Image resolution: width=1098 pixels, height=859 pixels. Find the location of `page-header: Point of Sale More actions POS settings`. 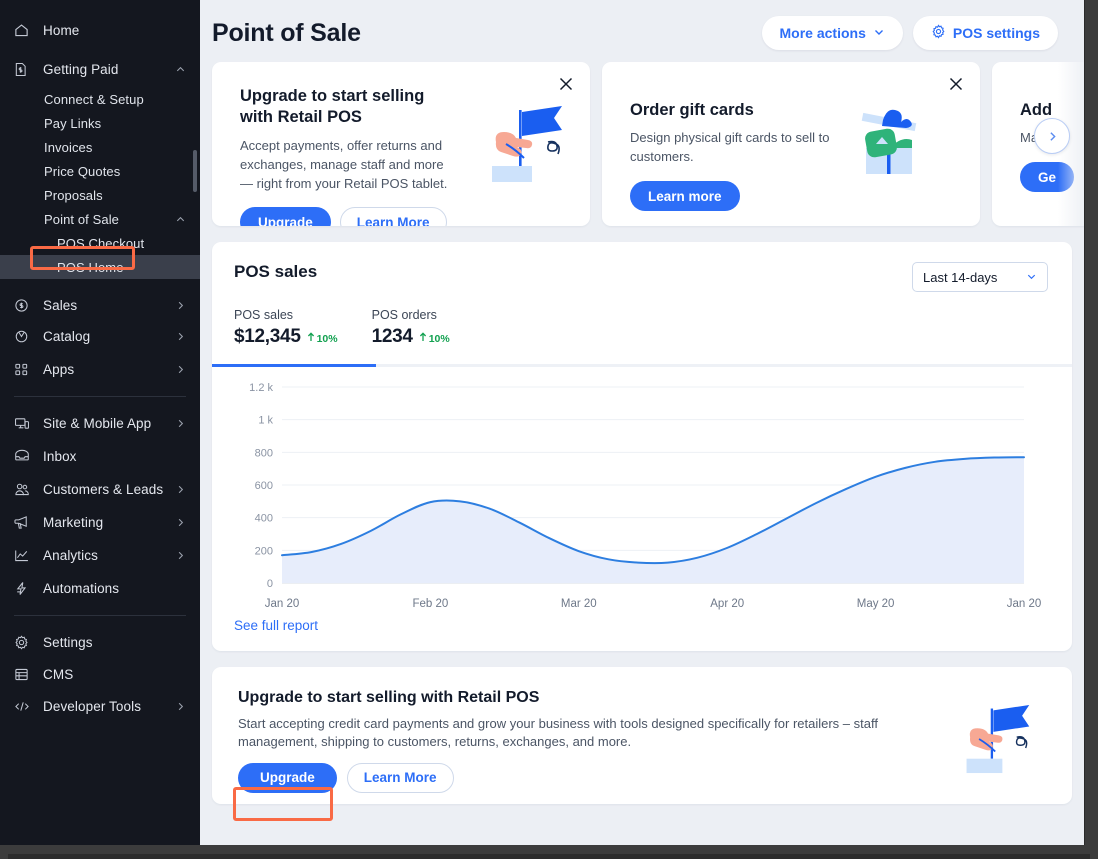

page-header: Point of Sale More actions POS settings is located at coordinates (642, 31).